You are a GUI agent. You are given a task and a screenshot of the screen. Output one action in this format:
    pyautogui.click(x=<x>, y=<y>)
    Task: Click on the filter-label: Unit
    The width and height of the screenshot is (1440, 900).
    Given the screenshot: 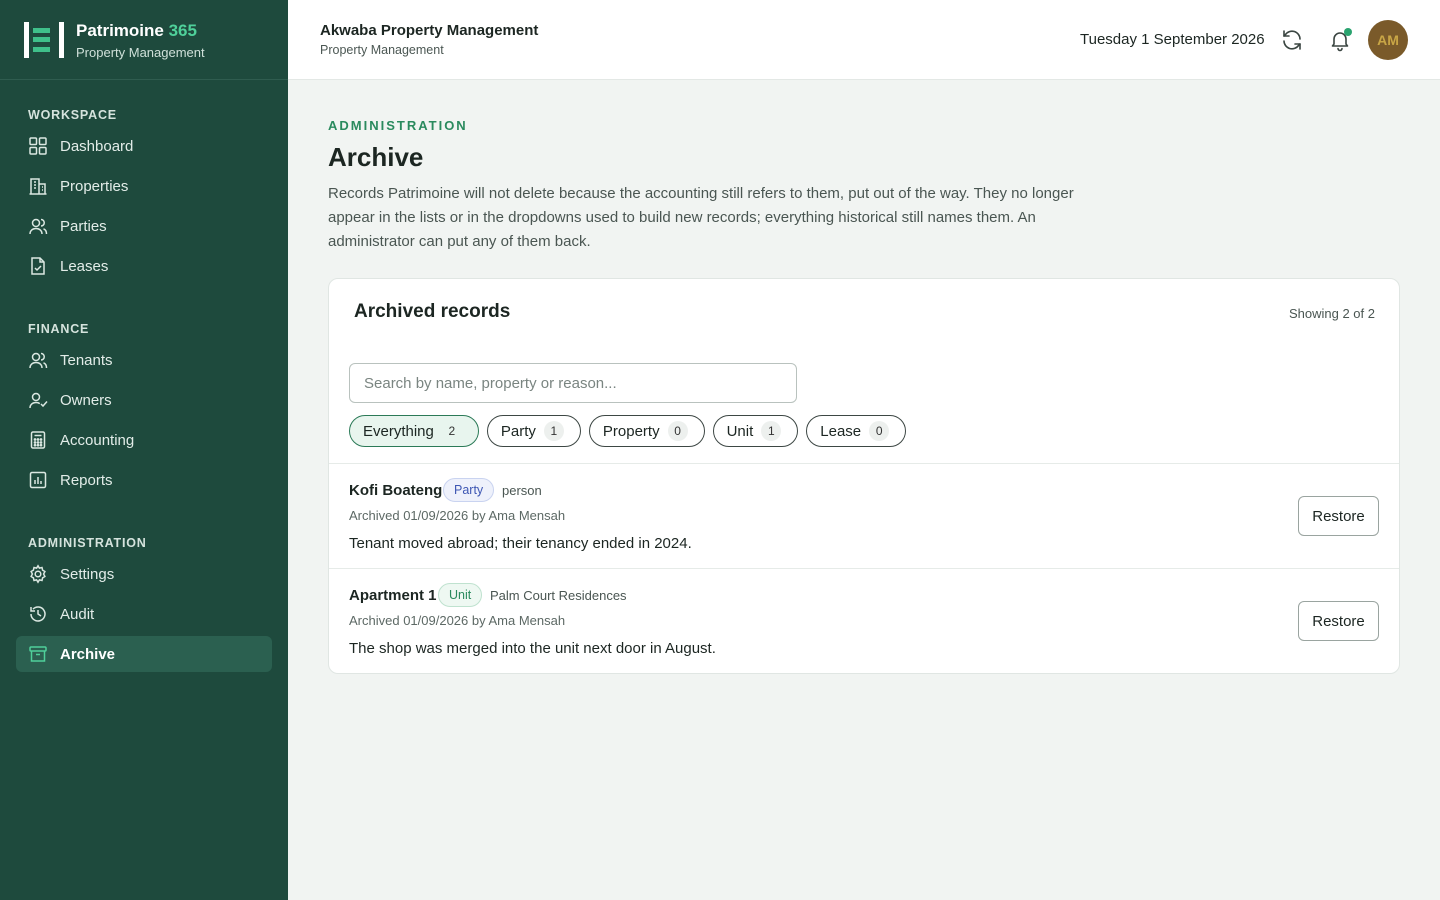 What is the action you would take?
    pyautogui.click(x=740, y=431)
    